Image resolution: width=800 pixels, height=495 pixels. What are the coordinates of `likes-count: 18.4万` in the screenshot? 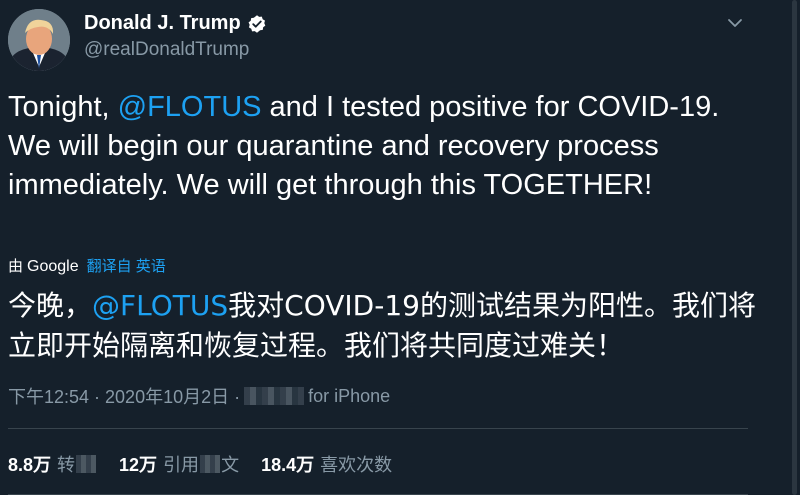 It's located at (288, 465).